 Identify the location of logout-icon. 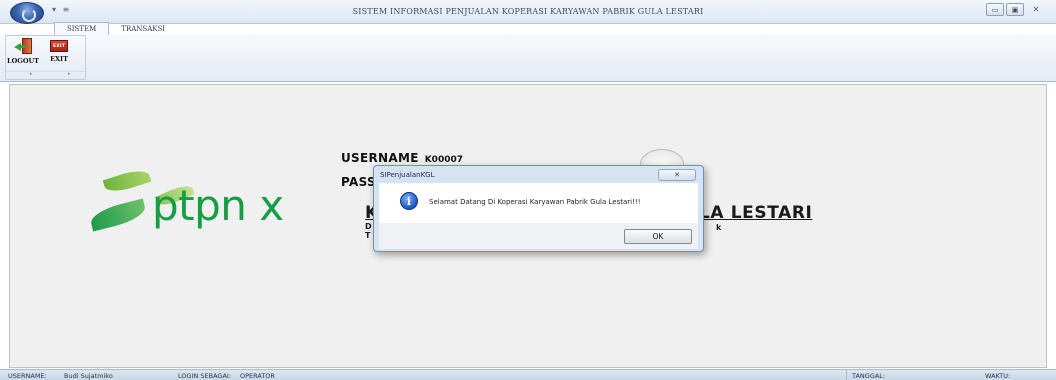
(23, 46).